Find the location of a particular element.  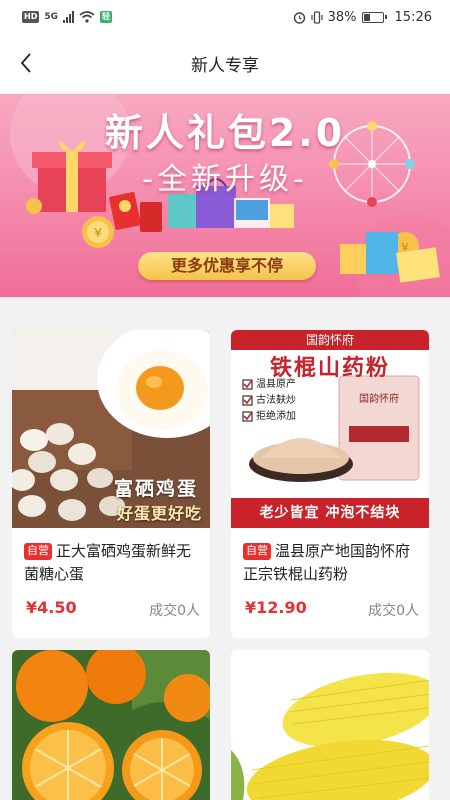

yam-image-headline: 铁棍山药粉 is located at coordinates (329, 368).